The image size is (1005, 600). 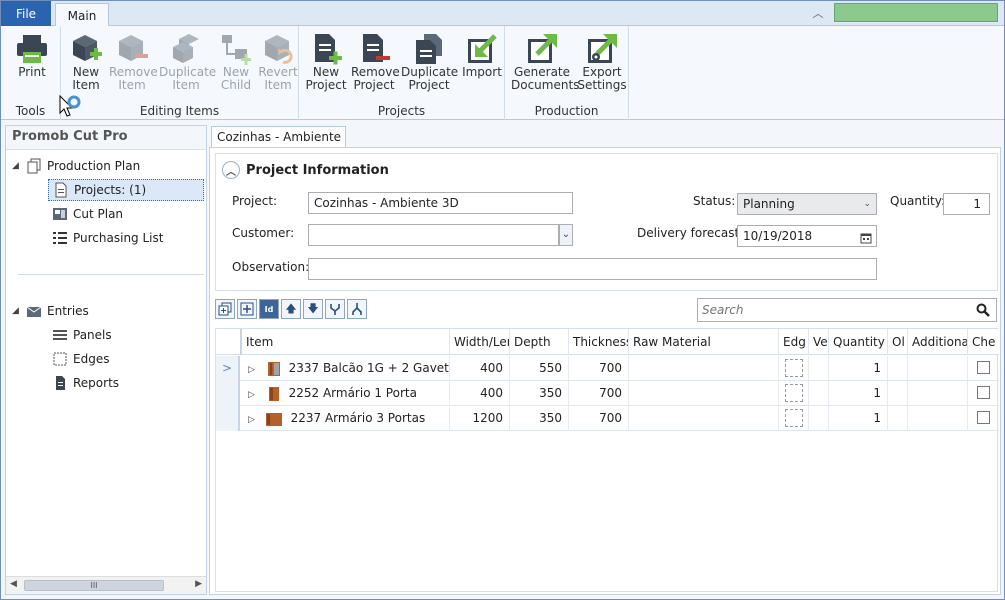 I want to click on document-tab: Cozinhas - Ambiente 3D, so click(x=278, y=145).